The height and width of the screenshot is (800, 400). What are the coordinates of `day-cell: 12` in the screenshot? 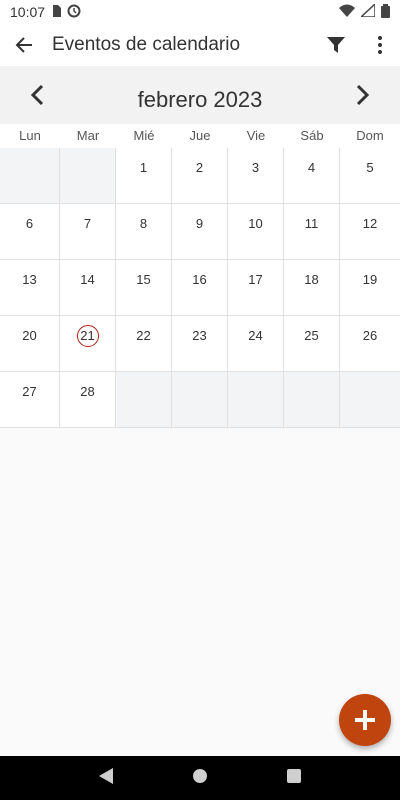 It's located at (370, 232).